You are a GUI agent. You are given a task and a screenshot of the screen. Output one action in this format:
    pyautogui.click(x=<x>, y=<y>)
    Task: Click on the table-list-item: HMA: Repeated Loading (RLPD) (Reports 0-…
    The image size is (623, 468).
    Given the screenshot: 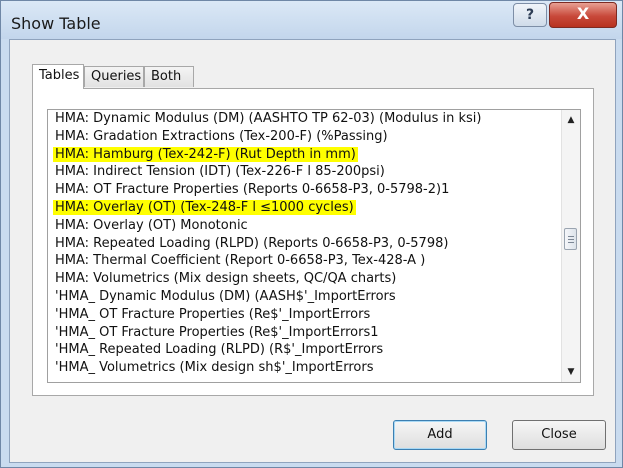 What is the action you would take?
    pyautogui.click(x=305, y=244)
    